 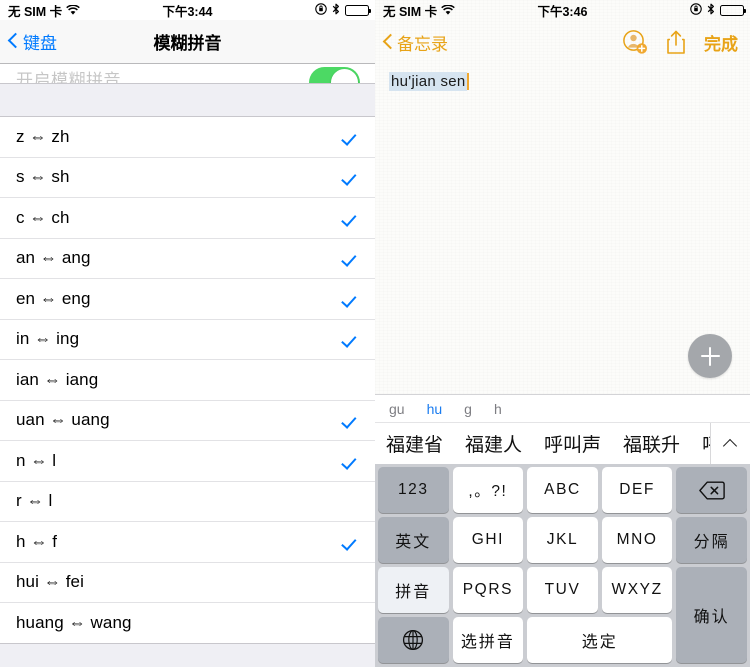 What do you see at coordinates (187, 501) in the screenshot?
I see `fuzzy-pinyin-row: r ⇔ l` at bounding box center [187, 501].